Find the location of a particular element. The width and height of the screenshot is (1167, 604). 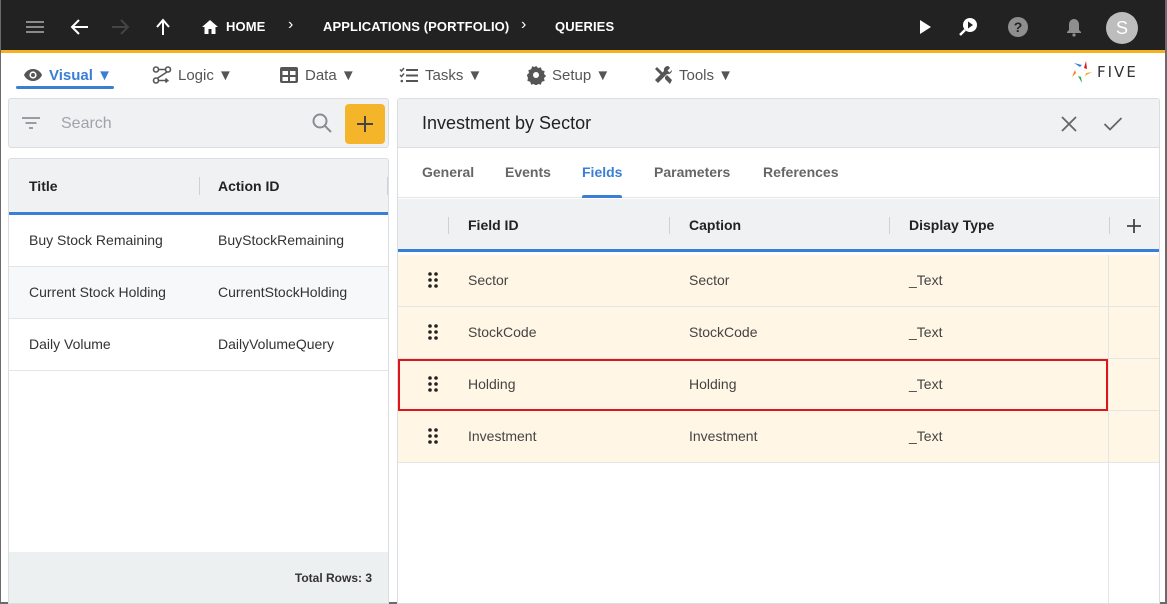

five-logo-mark-icon is located at coordinates (1082, 72).